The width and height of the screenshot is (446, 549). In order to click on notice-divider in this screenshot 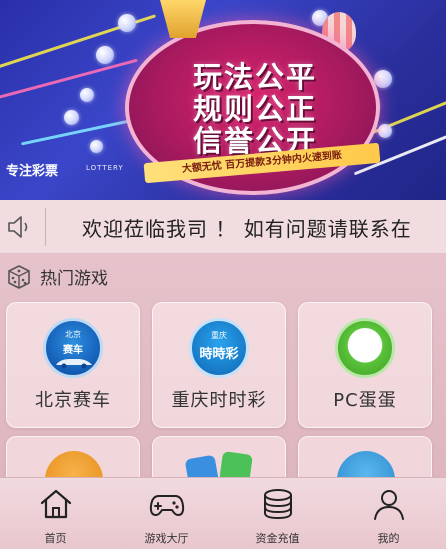, I will do `click(45, 227)`.